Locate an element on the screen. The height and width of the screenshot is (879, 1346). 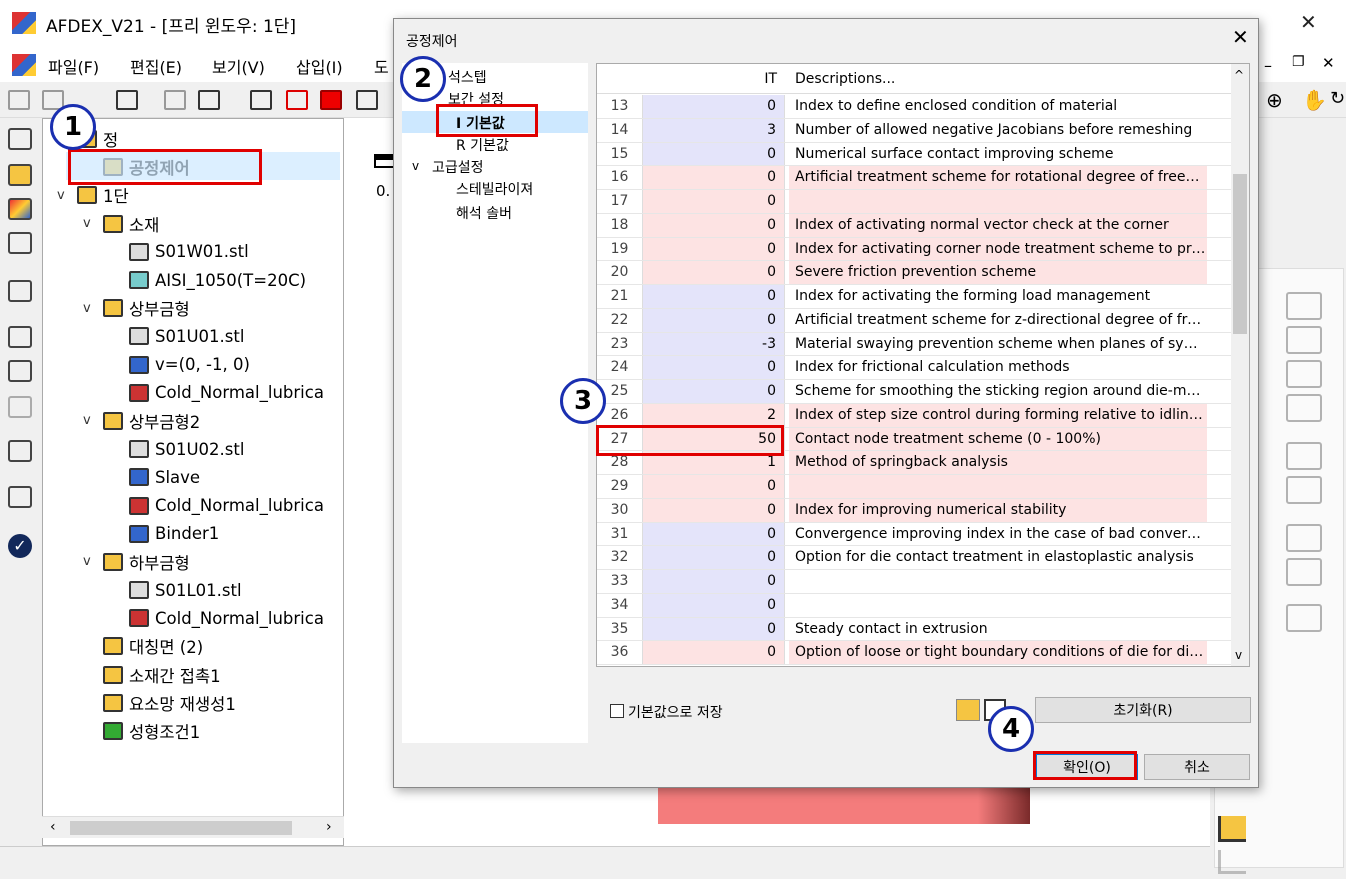
nav-solver: 해석 솔버 is located at coordinates (484, 213).